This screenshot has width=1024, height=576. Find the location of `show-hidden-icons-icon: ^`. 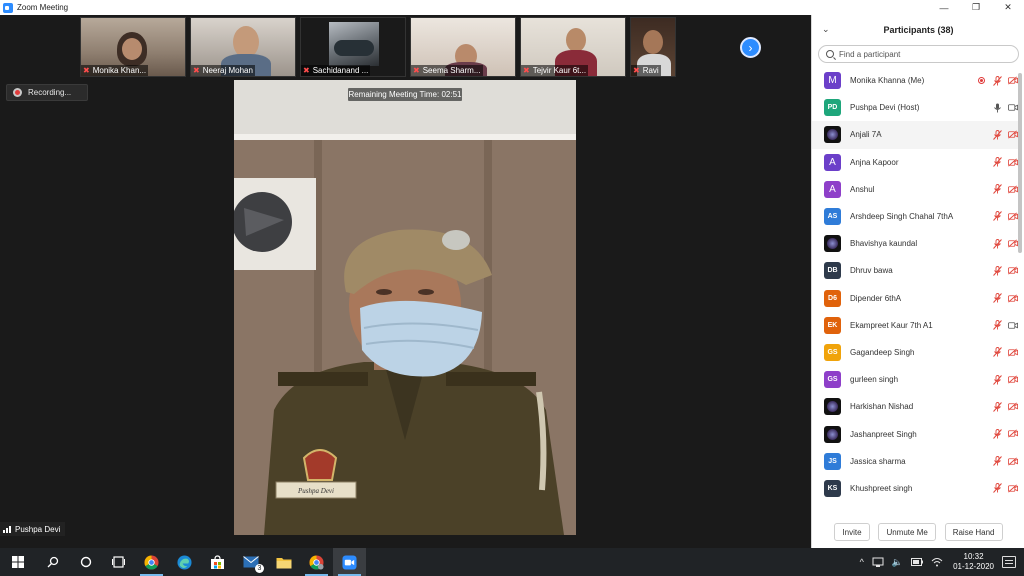

show-hidden-icons-icon: ^ is located at coordinates (862, 562).